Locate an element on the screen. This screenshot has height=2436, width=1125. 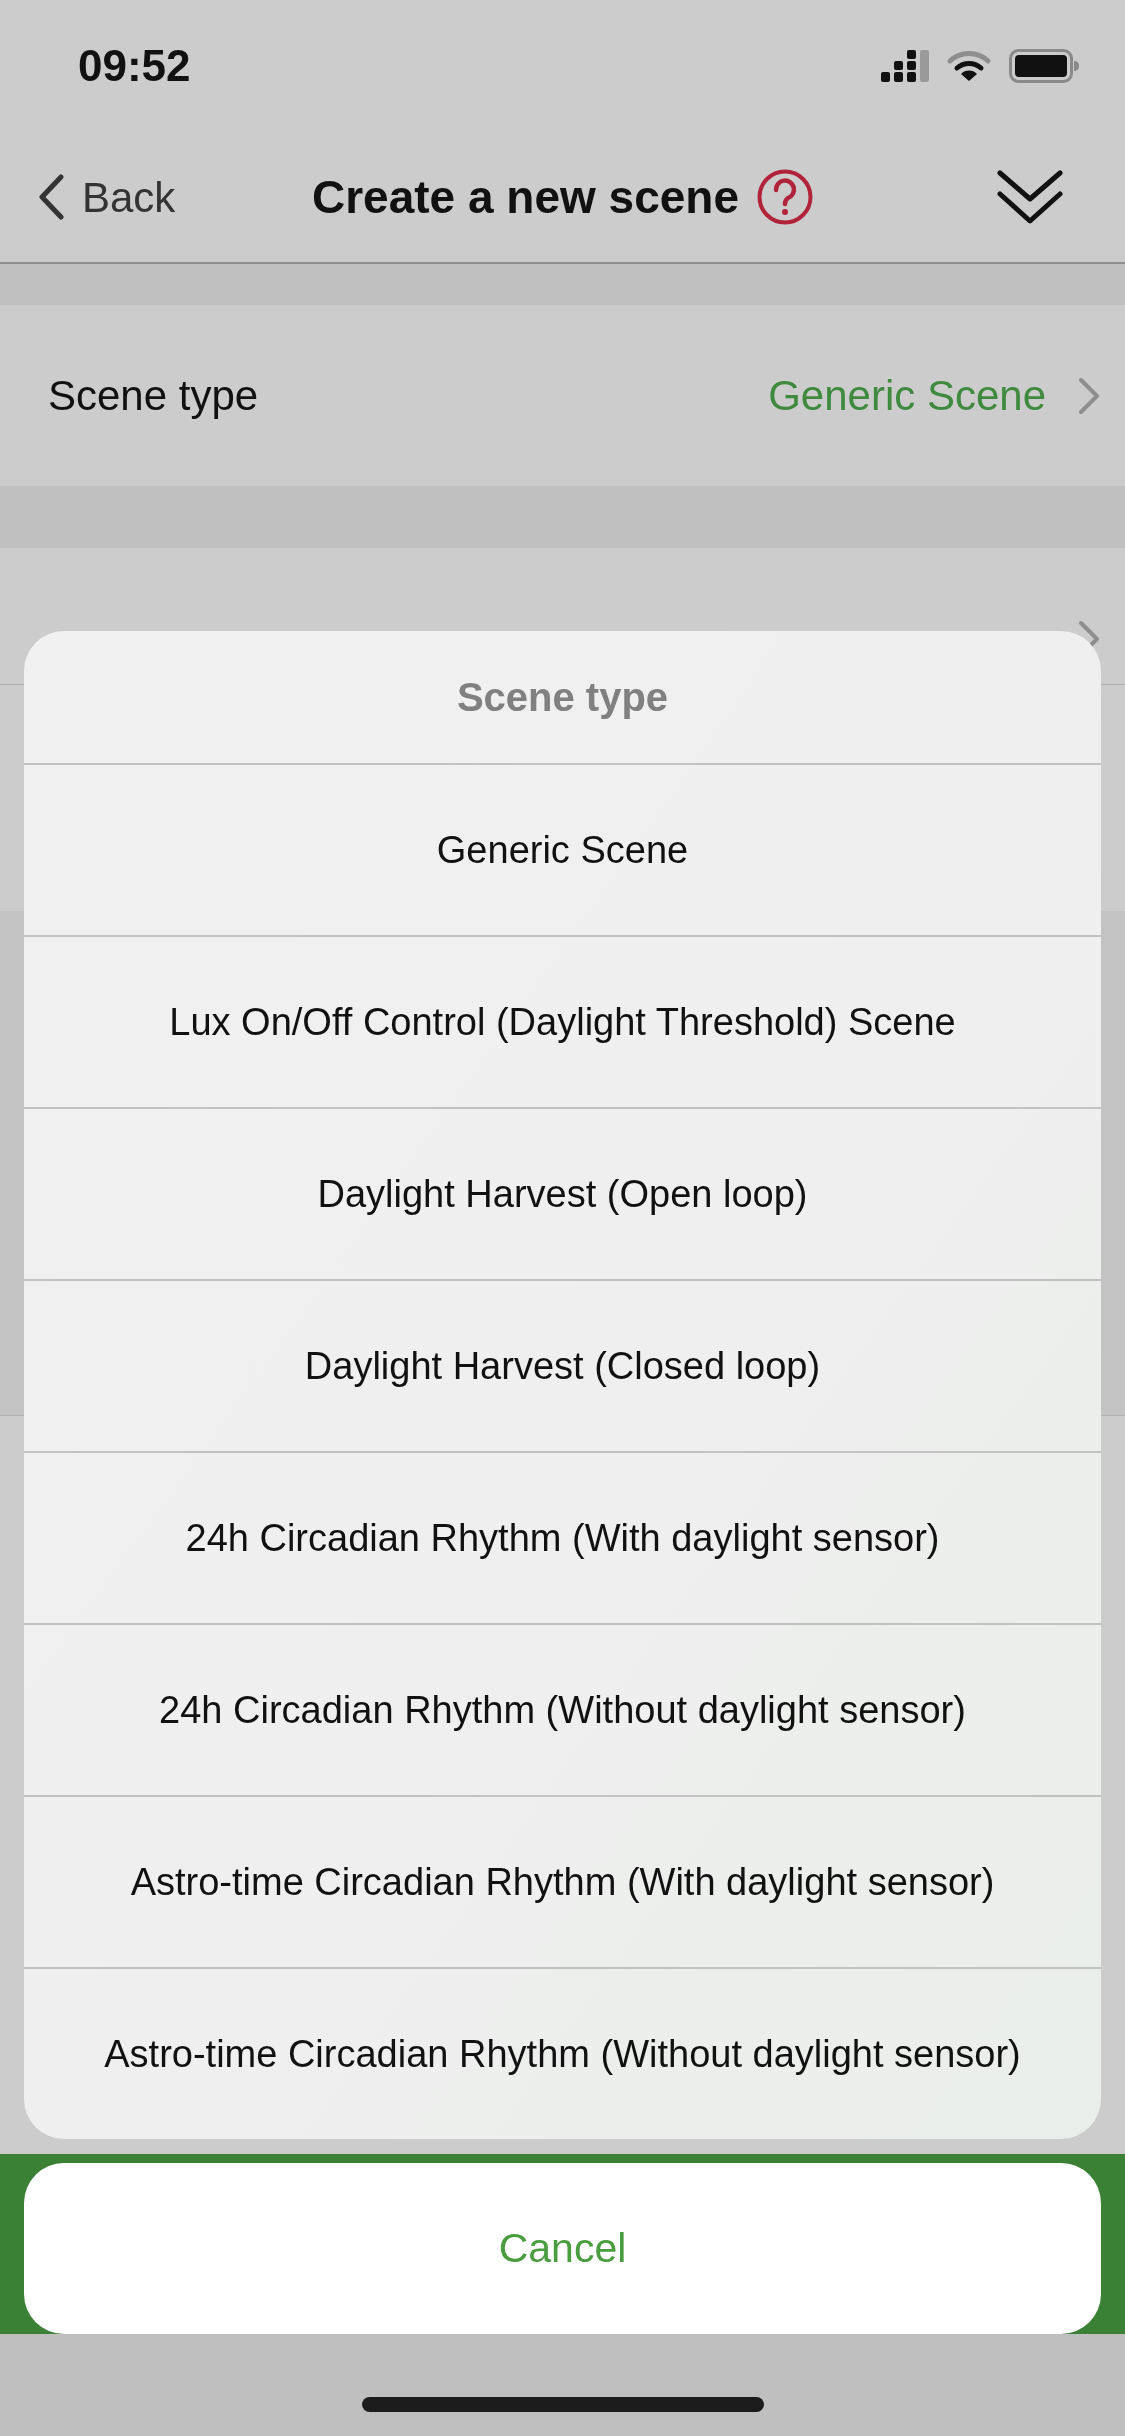
battery-icon is located at coordinates (1044, 66).